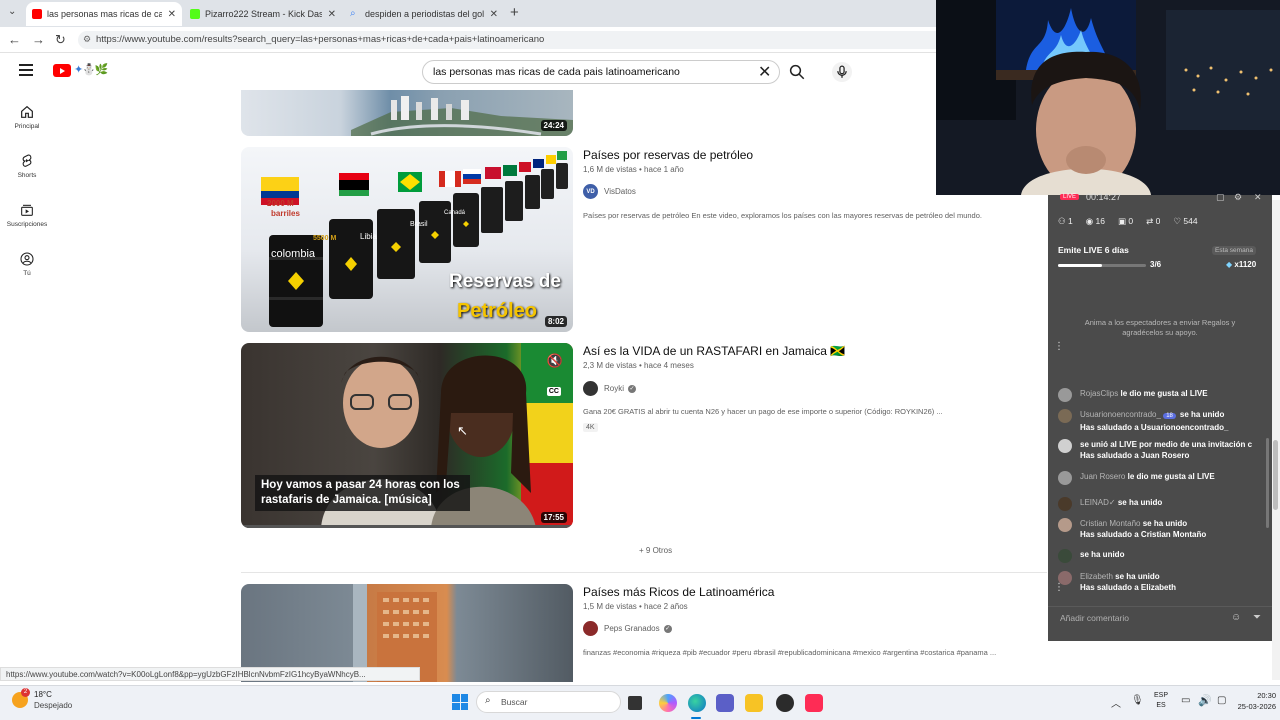 Image resolution: width=1280 pixels, height=720 pixels. Describe the element at coordinates (555, 361) in the screenshot. I see `muted-icon: 🔇` at that location.